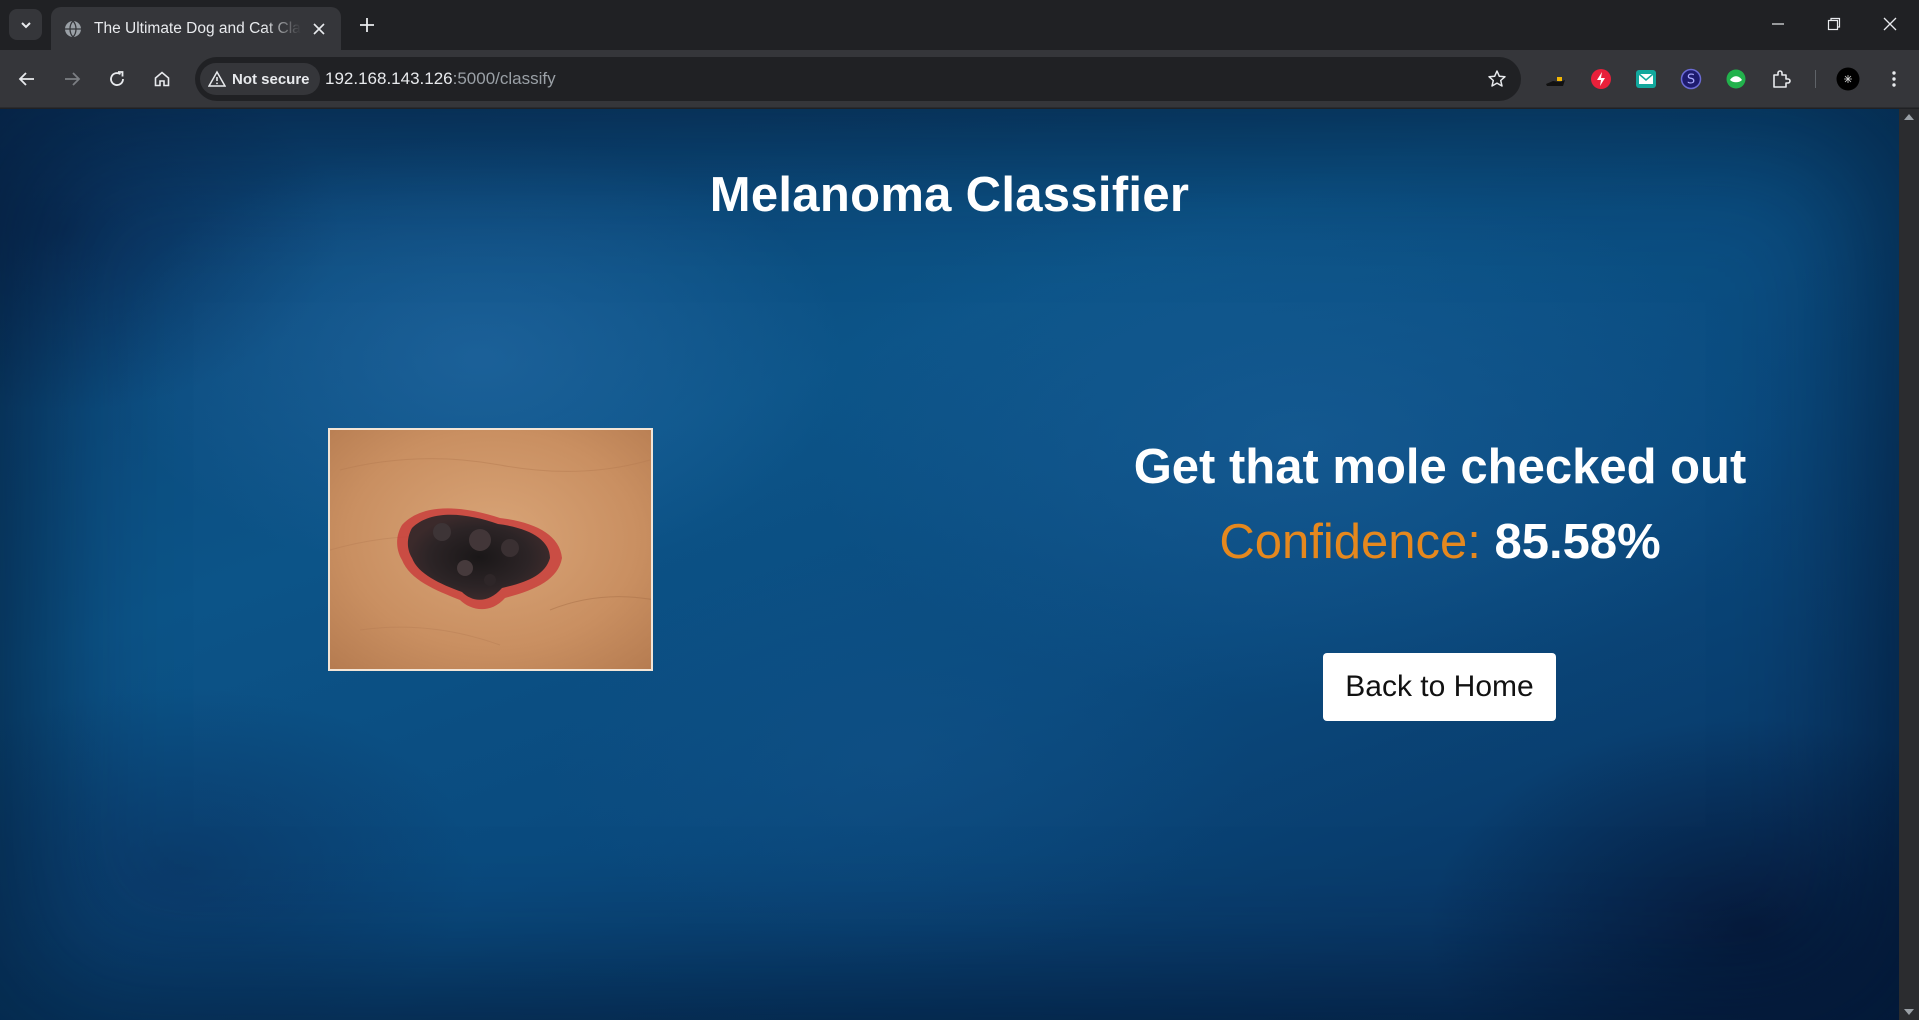  What do you see at coordinates (1357, 542) in the screenshot?
I see `confidence-label: Confidence:` at bounding box center [1357, 542].